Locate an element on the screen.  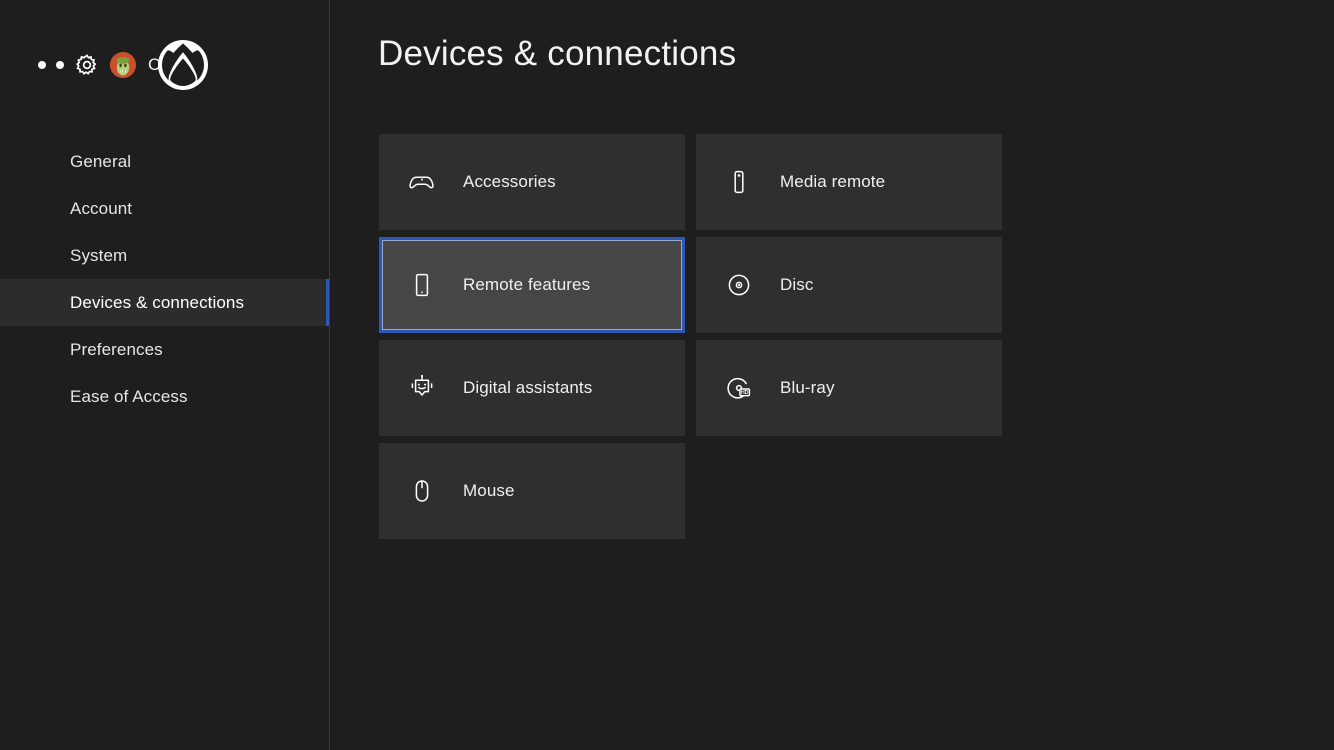
sidebar-item-devices-and-connections: Devices & connections is located at coordinates (165, 302).